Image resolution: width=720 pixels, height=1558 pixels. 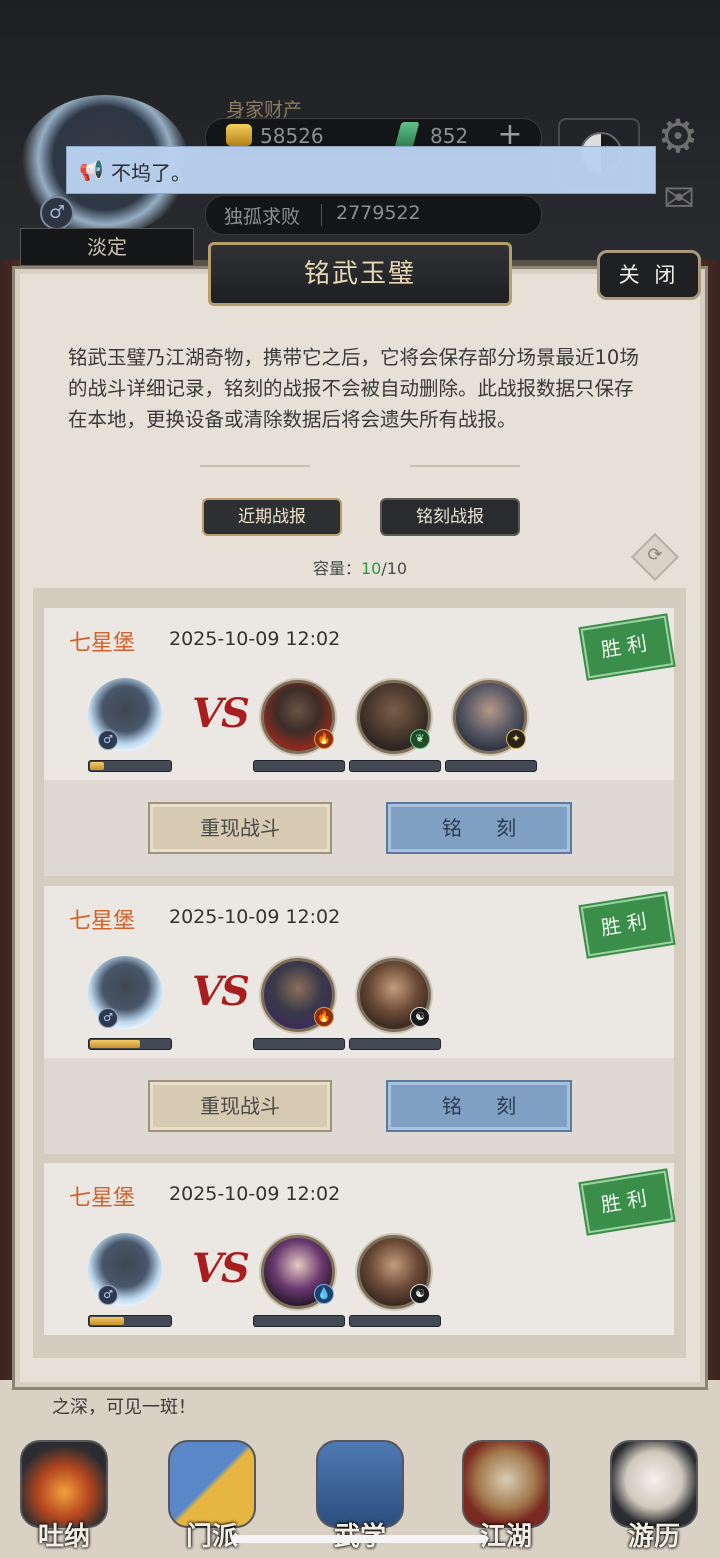 I want to click on mail-icon: ✉, so click(x=679, y=198).